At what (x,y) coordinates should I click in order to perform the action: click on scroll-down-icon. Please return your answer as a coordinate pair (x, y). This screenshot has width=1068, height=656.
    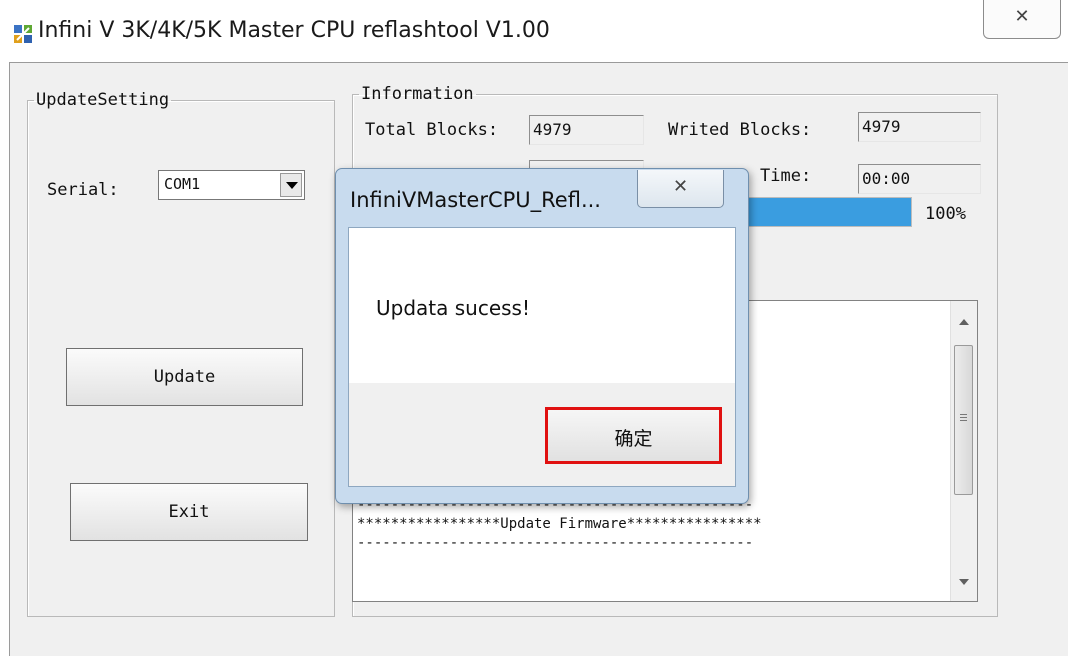
    Looking at the image, I should click on (964, 582).